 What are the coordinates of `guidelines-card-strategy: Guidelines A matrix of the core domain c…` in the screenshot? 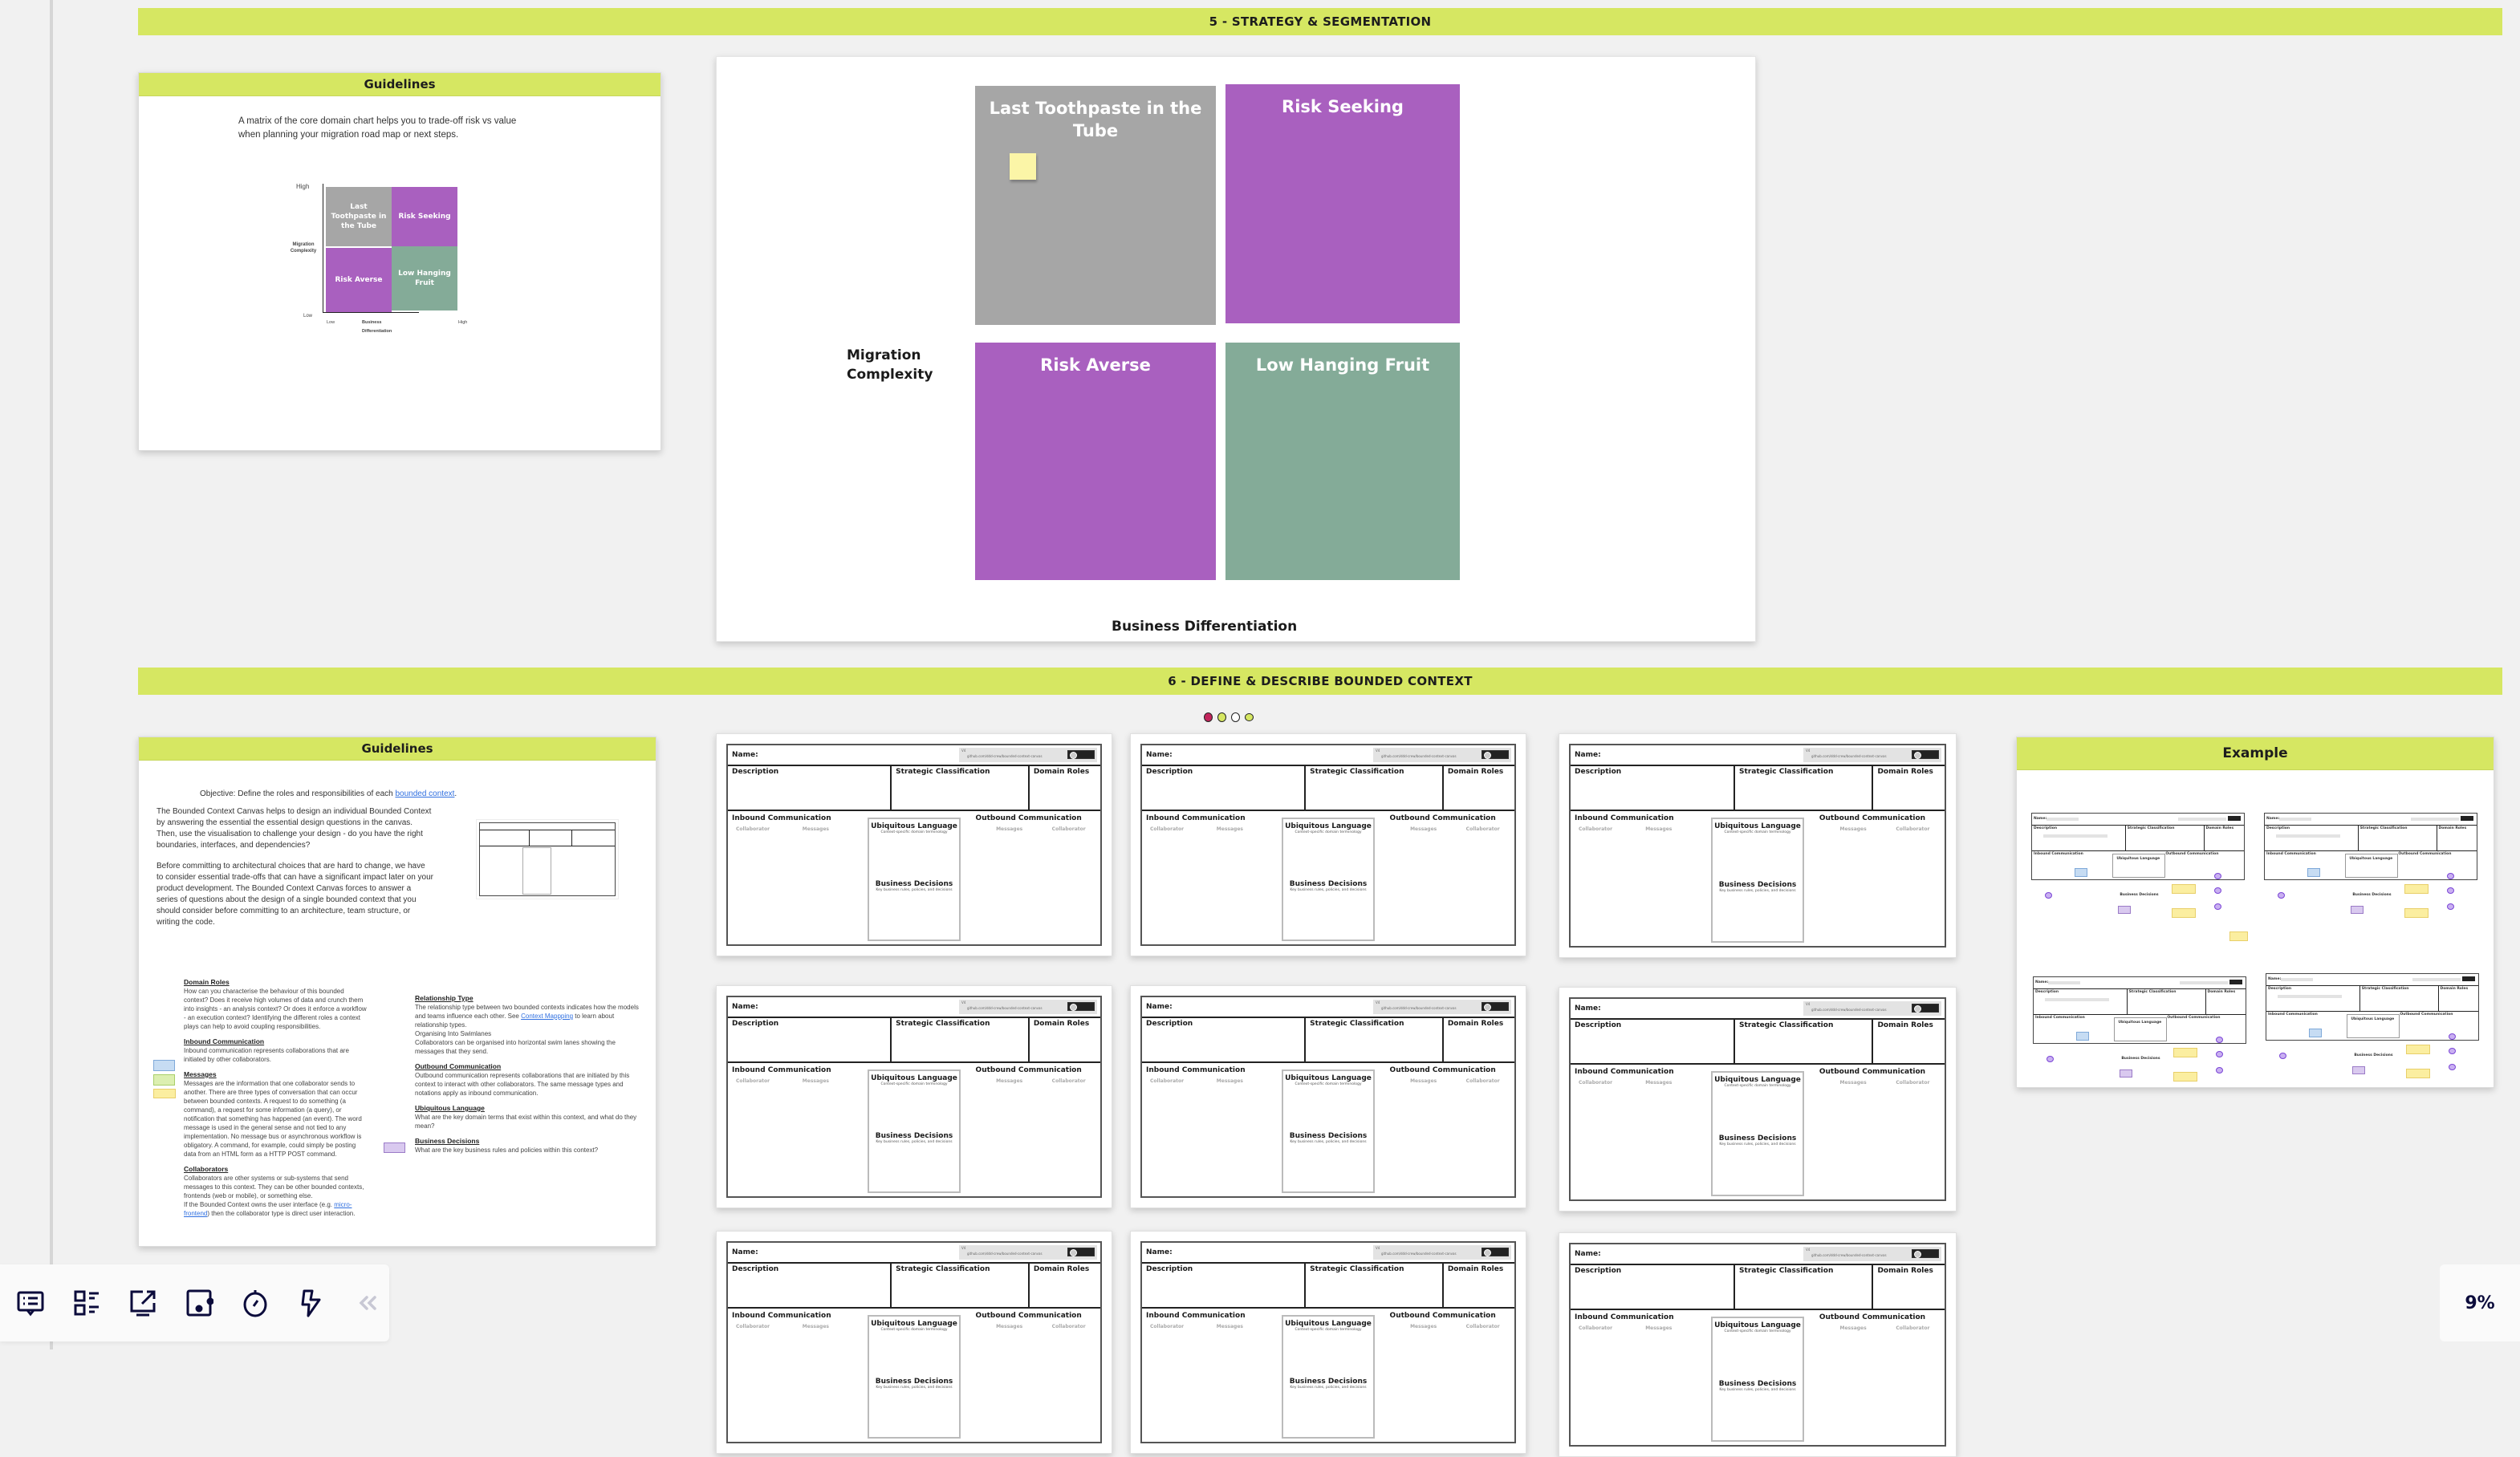 It's located at (399, 261).